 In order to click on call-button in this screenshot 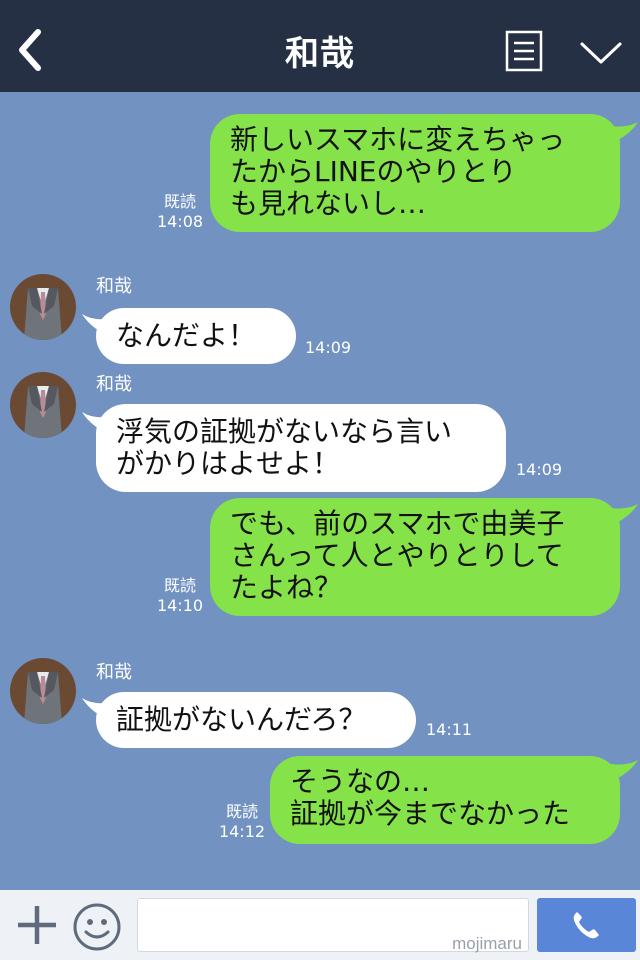, I will do `click(586, 925)`.